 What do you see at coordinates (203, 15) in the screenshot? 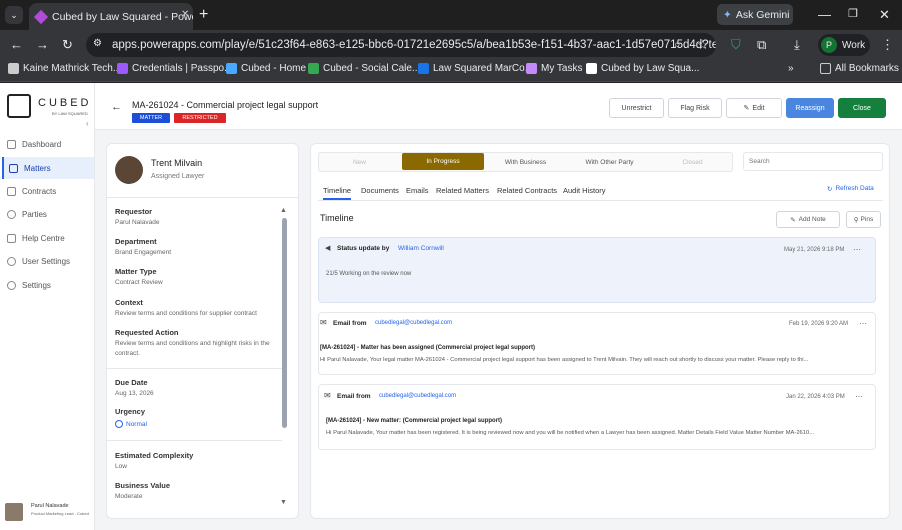
I see `new-tab-icon: +` at bounding box center [203, 15].